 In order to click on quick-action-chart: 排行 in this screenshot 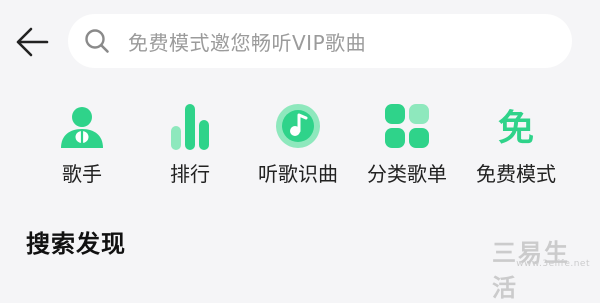, I will do `click(190, 146)`.